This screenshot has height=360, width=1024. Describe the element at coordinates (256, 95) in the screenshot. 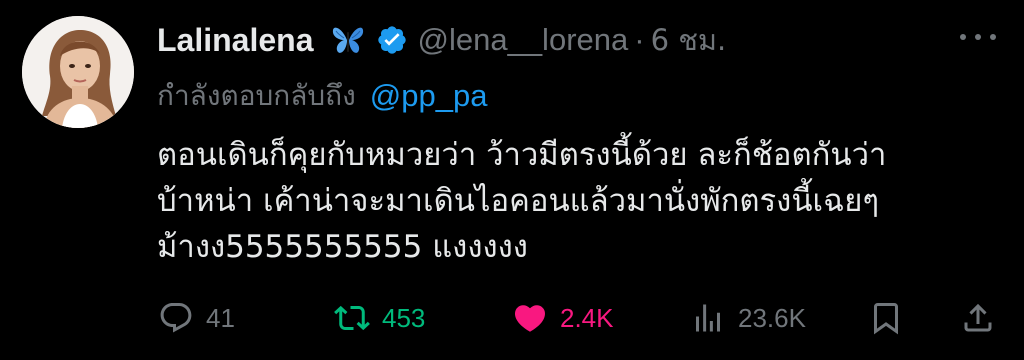

I see `replying-to-label: กำลังตอบกลับถึง` at that location.